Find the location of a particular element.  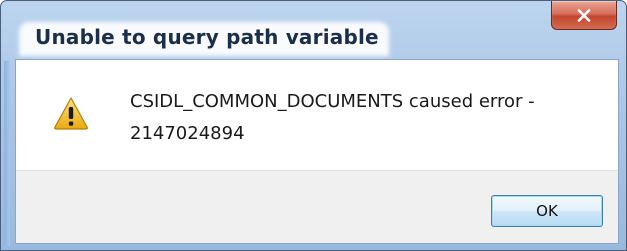

message-line-1: CSIDL_COMMON_DOCUMENTS caused error - is located at coordinates (332, 101).